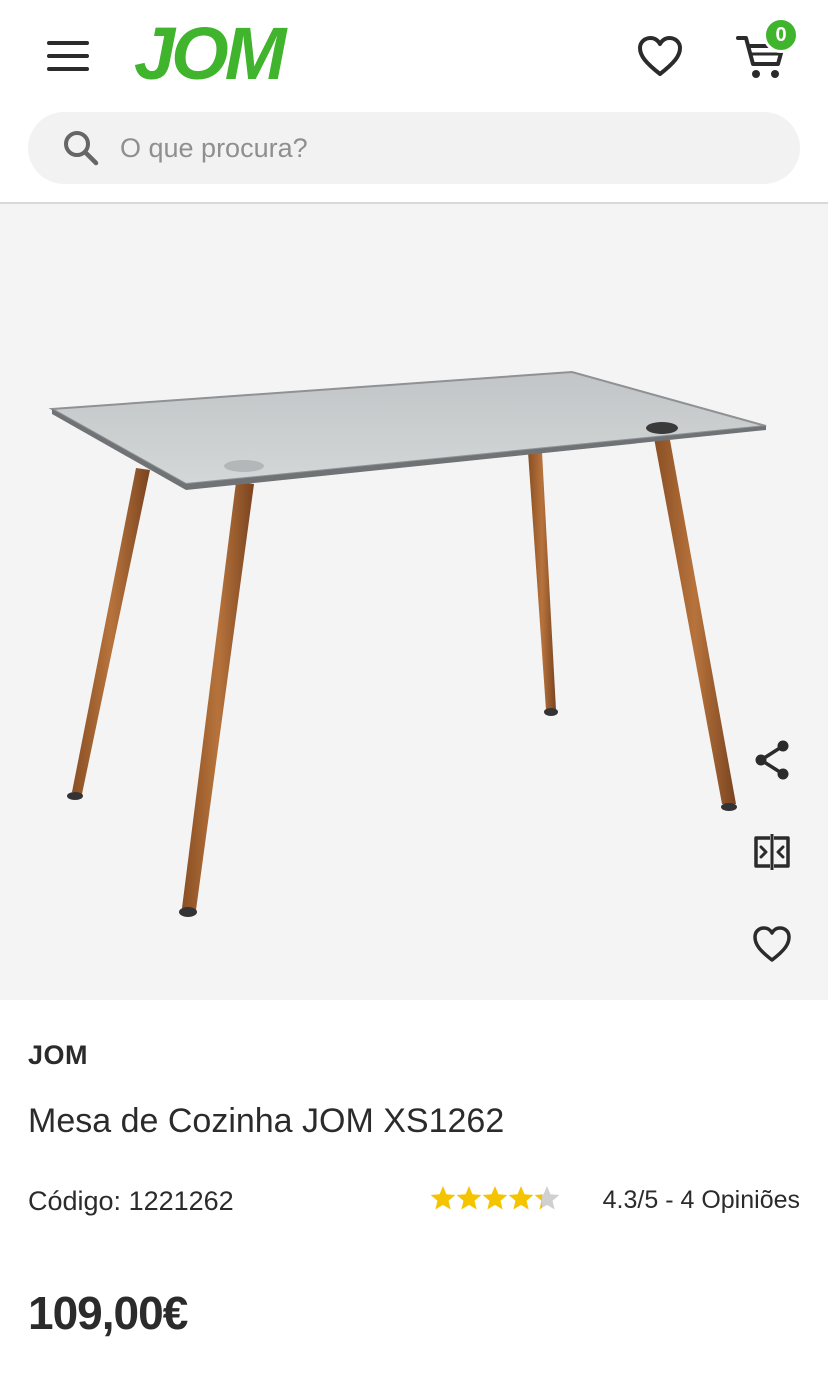 The image size is (828, 1388). I want to click on search-input, so click(450, 148).